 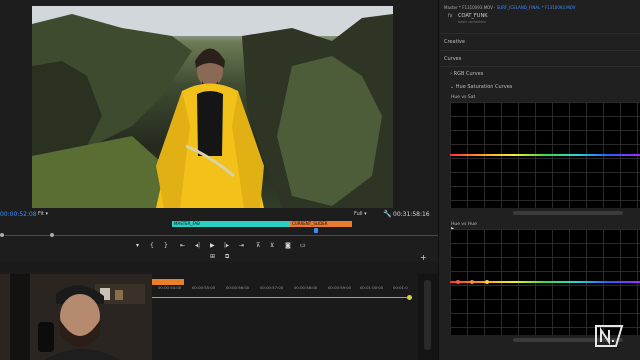 What do you see at coordinates (409, 297) in the screenshot?
I see `work-area-end-handle` at bounding box center [409, 297].